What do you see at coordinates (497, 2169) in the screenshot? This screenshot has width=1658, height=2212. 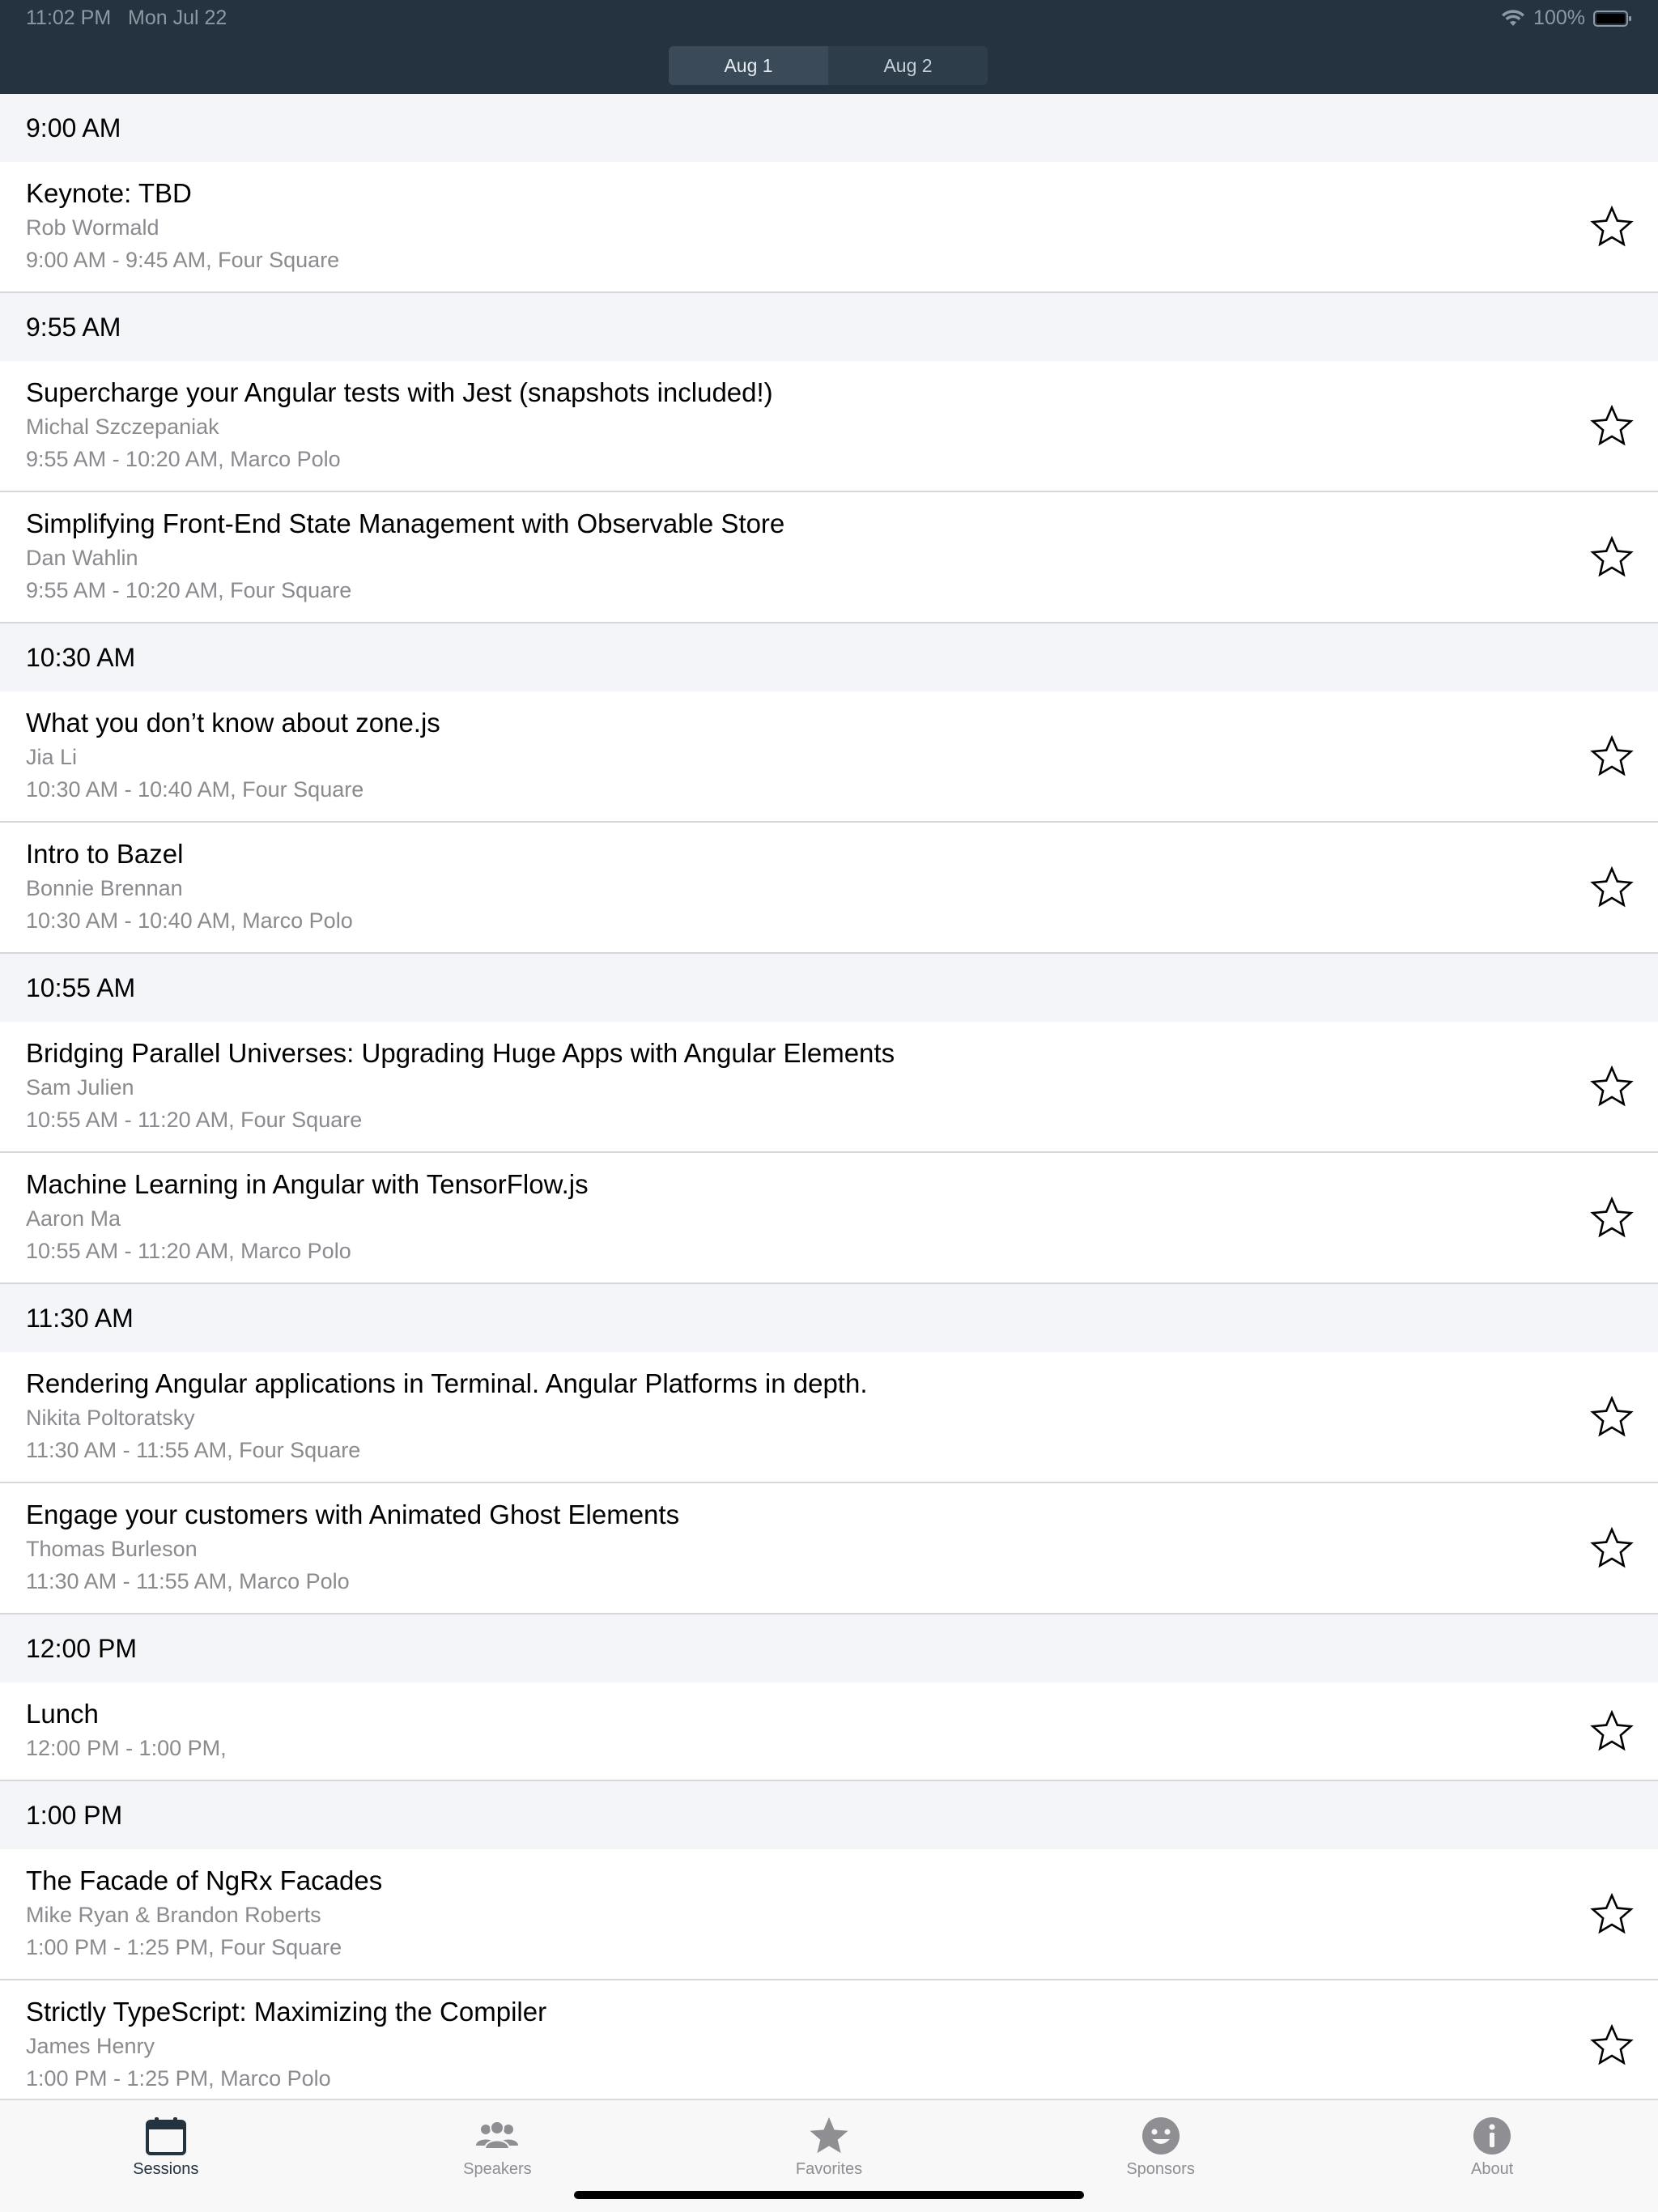 I see `tab-label-speakers: Speakers` at bounding box center [497, 2169].